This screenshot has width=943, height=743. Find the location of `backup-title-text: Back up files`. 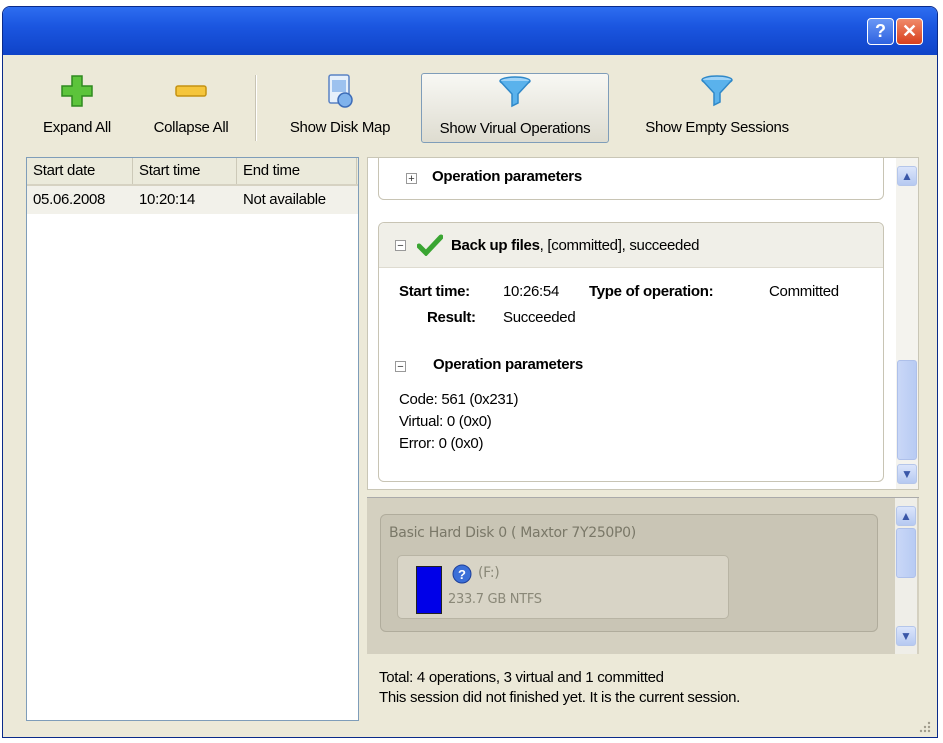

backup-title-text: Back up files is located at coordinates (495, 245).